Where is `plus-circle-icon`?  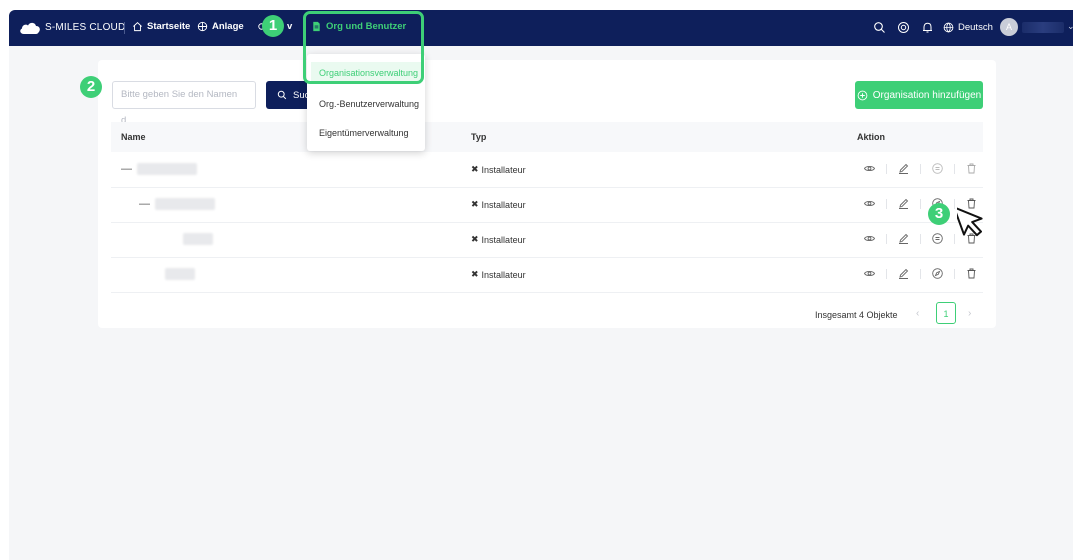 plus-circle-icon is located at coordinates (862, 95).